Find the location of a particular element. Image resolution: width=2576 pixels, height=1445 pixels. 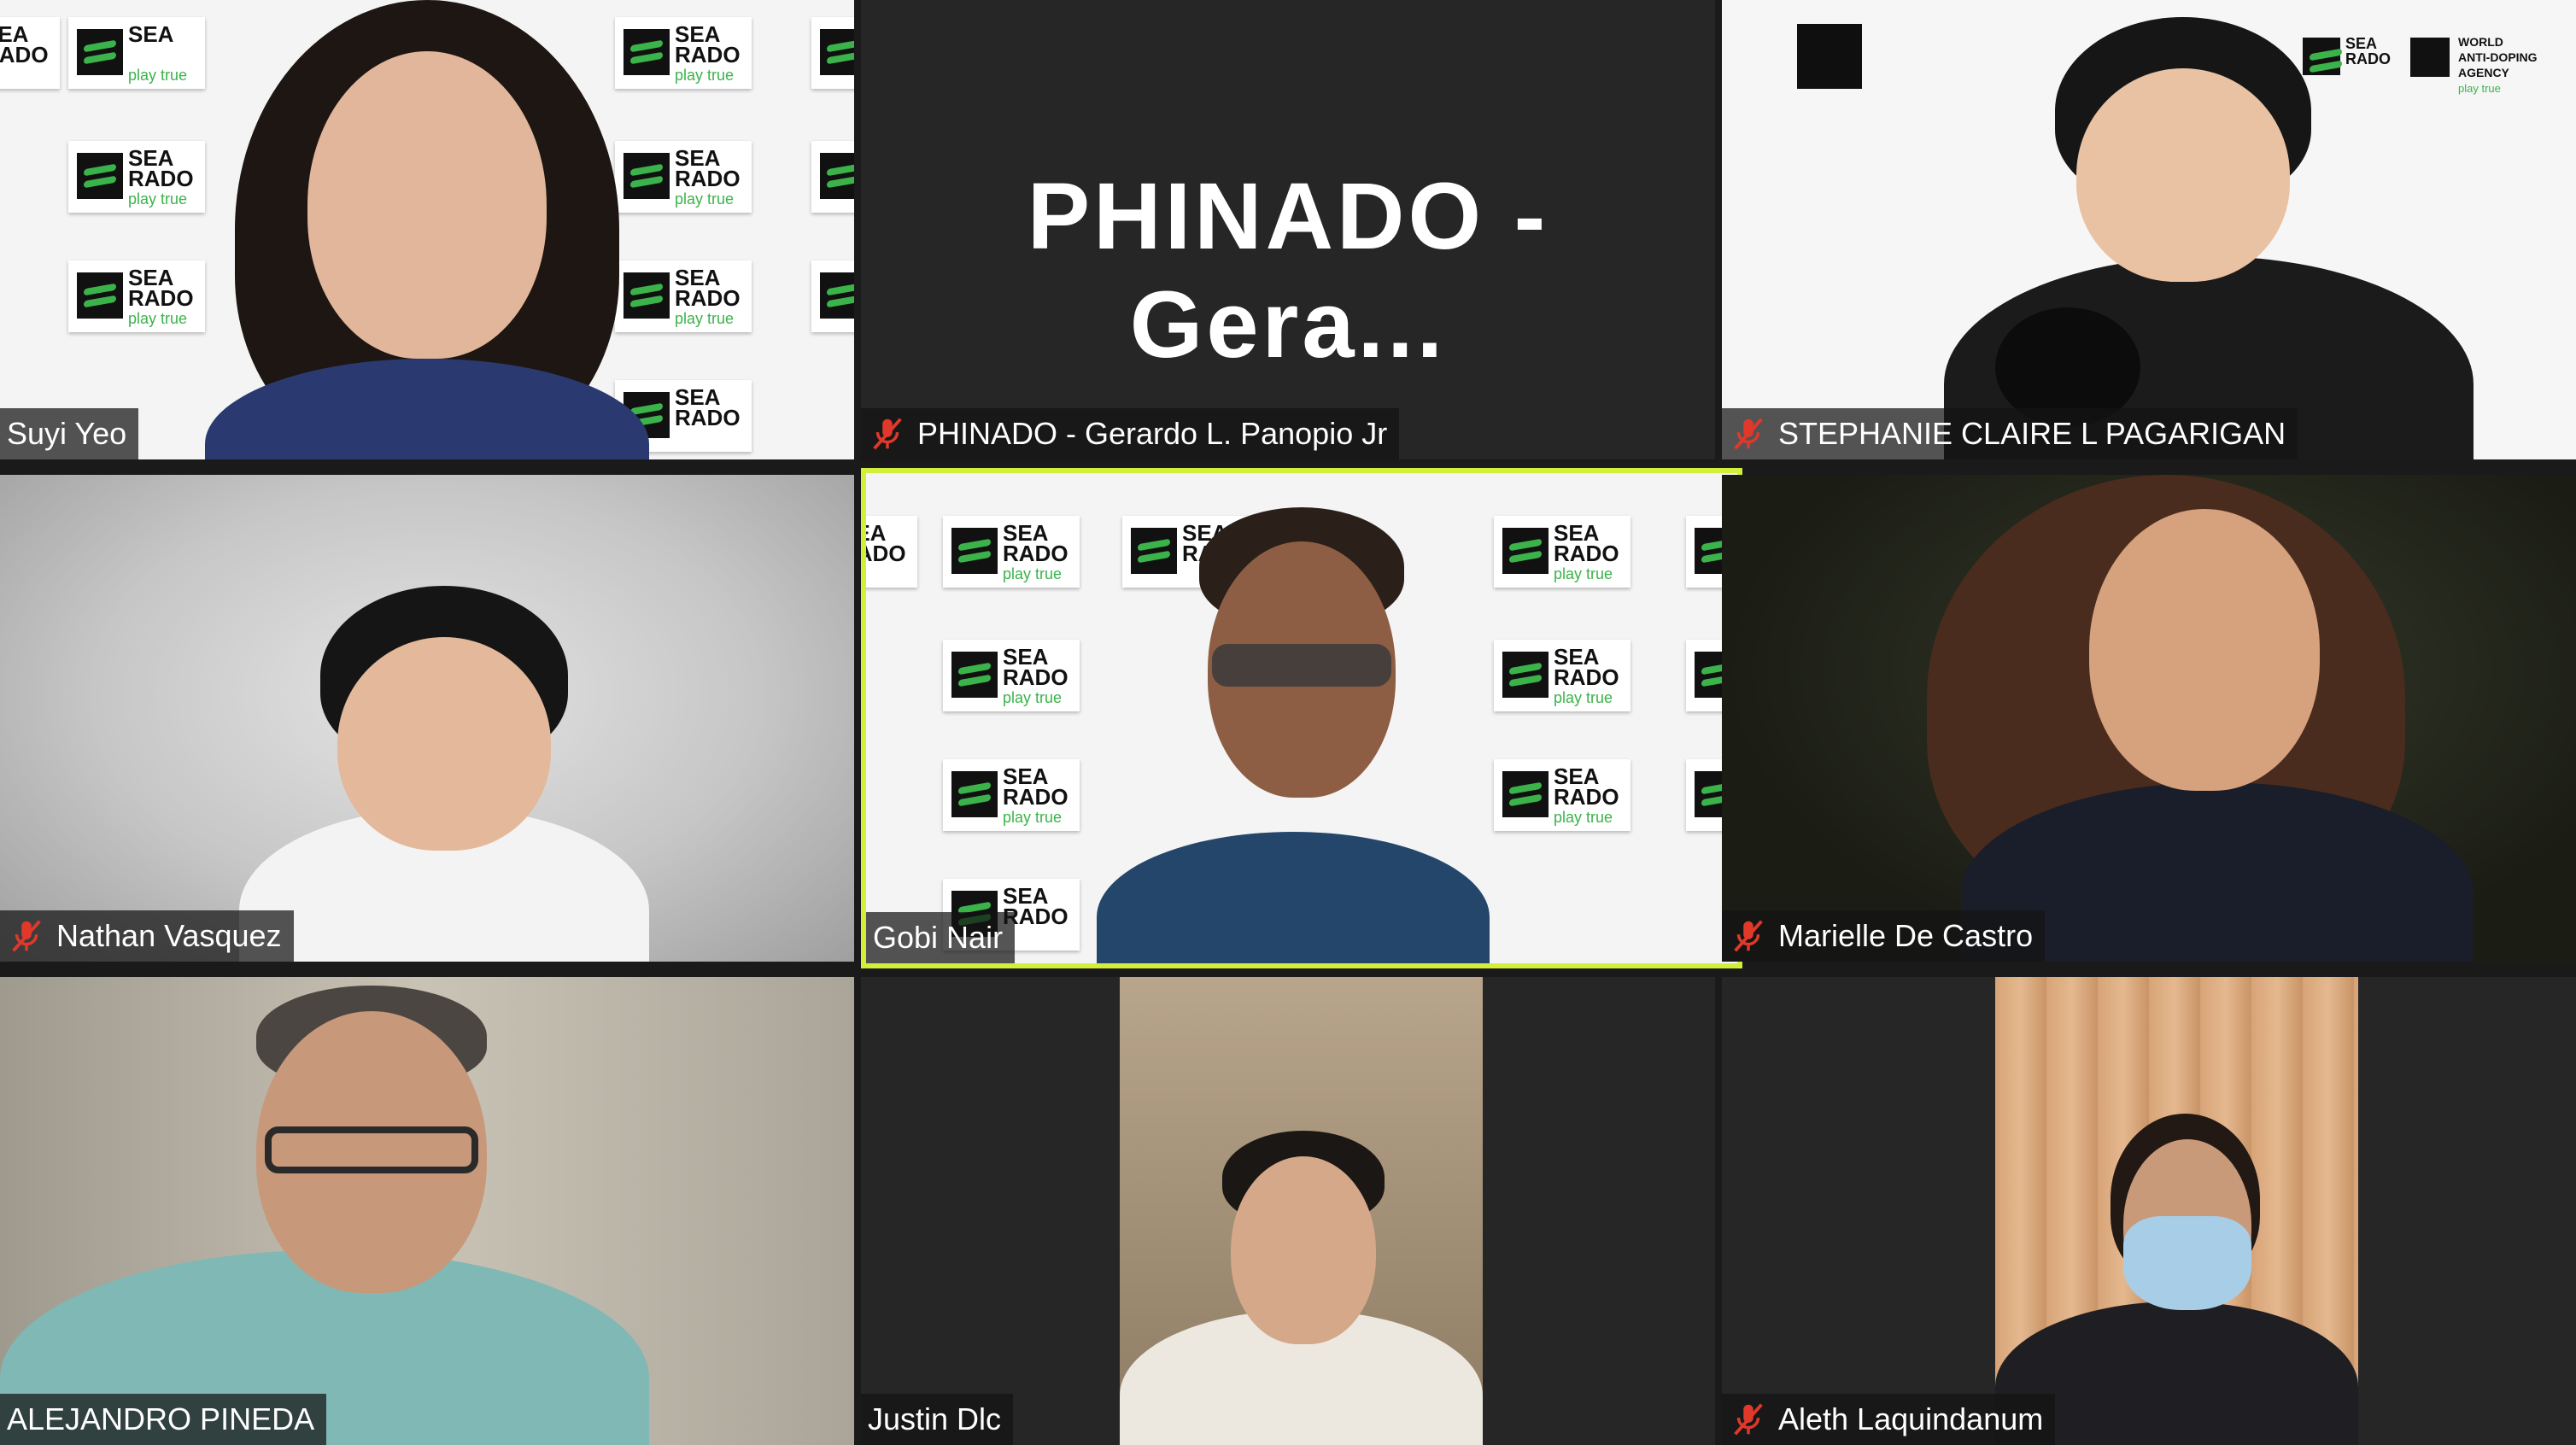

participant-tile: ALEJANDRO PINEDA is located at coordinates (427, 1211).